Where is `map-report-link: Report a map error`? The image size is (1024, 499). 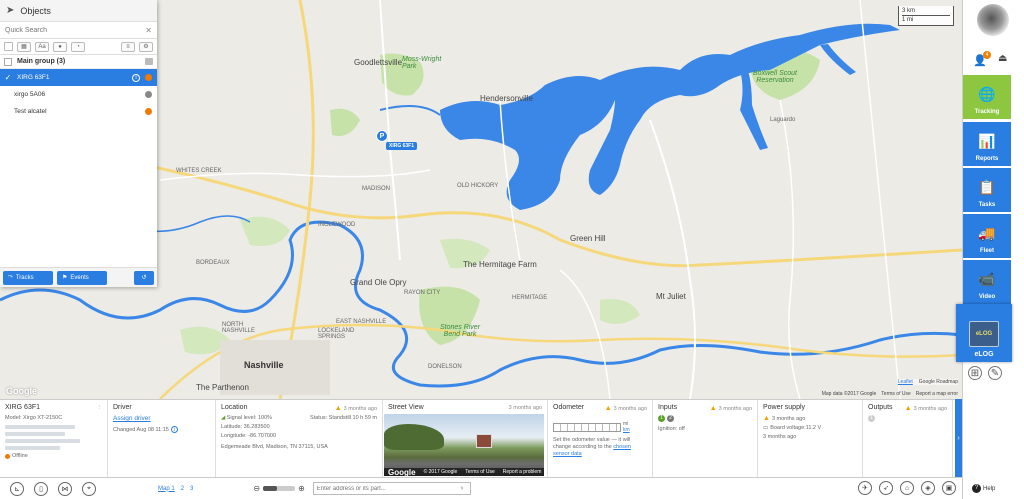 map-report-link: Report a map error is located at coordinates (937, 394).